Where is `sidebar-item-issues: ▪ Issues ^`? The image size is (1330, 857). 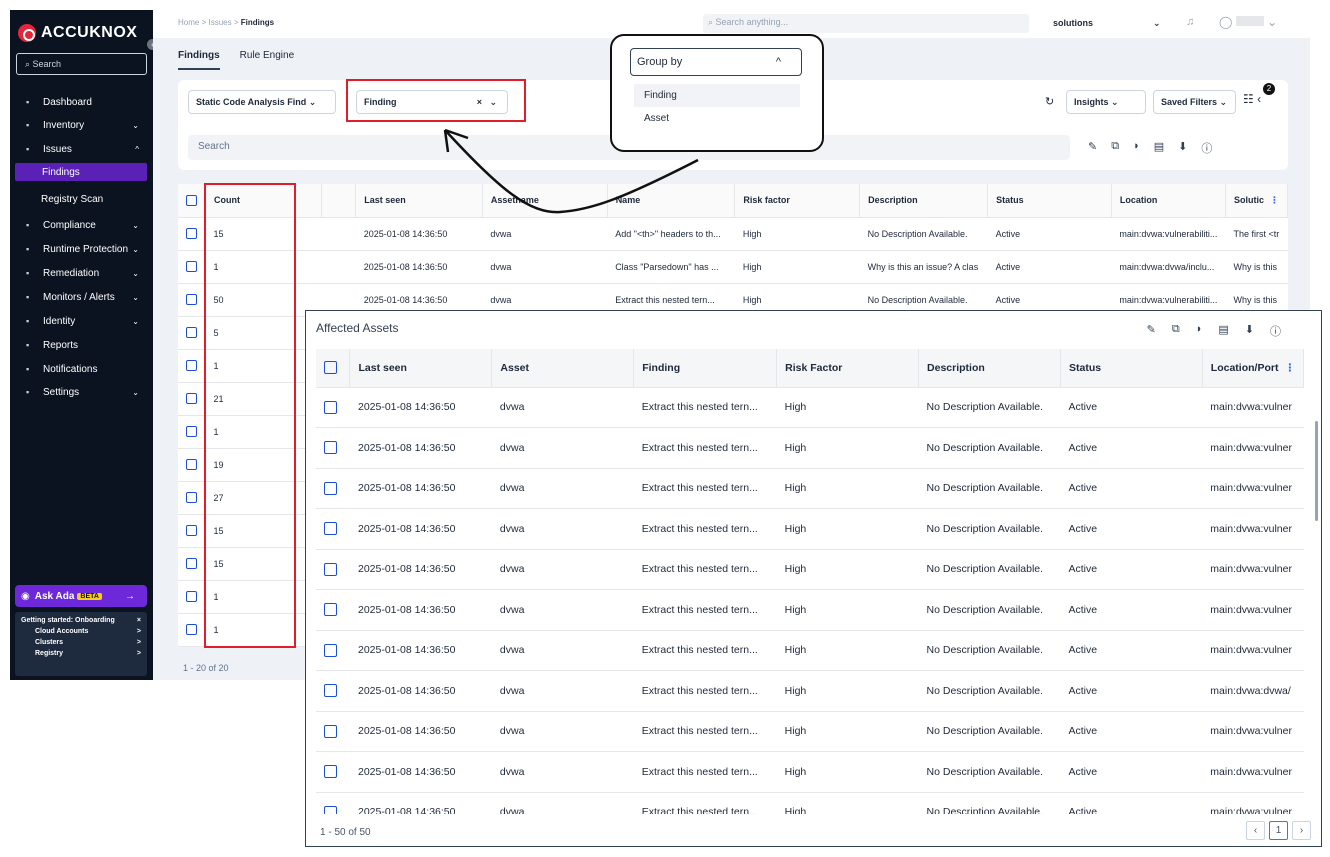 sidebar-item-issues: ▪ Issues ^ is located at coordinates (81, 149).